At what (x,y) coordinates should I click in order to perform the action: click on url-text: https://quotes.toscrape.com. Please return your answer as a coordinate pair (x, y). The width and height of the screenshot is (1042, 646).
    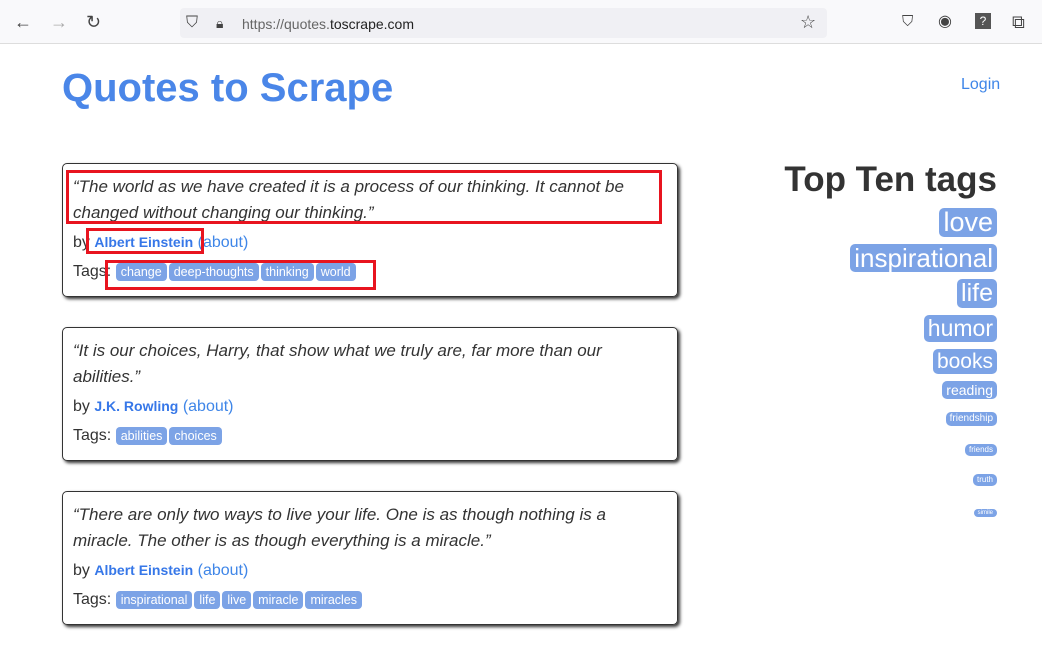
    Looking at the image, I should click on (328, 24).